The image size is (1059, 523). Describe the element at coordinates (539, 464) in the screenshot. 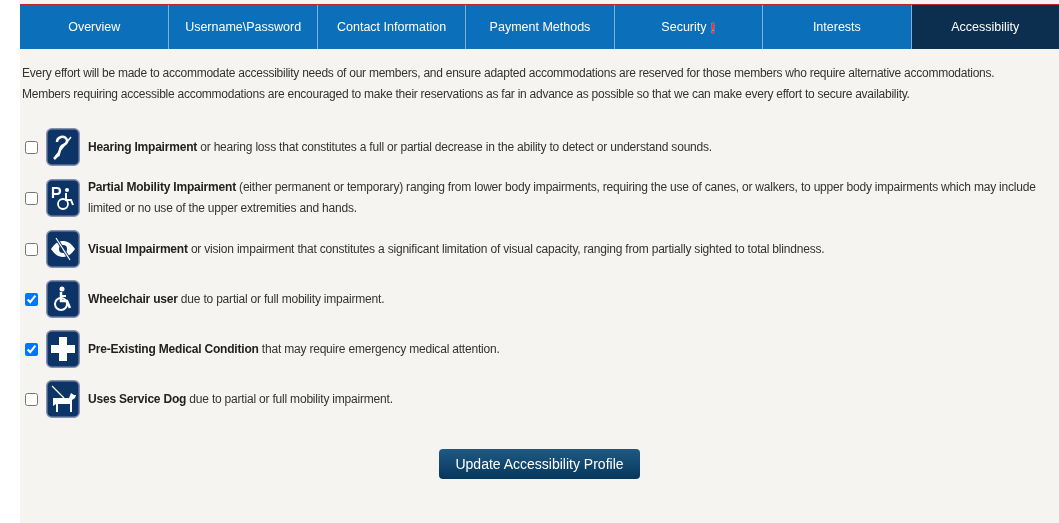

I see `update-profile-button: Update Accessibility Profile` at that location.